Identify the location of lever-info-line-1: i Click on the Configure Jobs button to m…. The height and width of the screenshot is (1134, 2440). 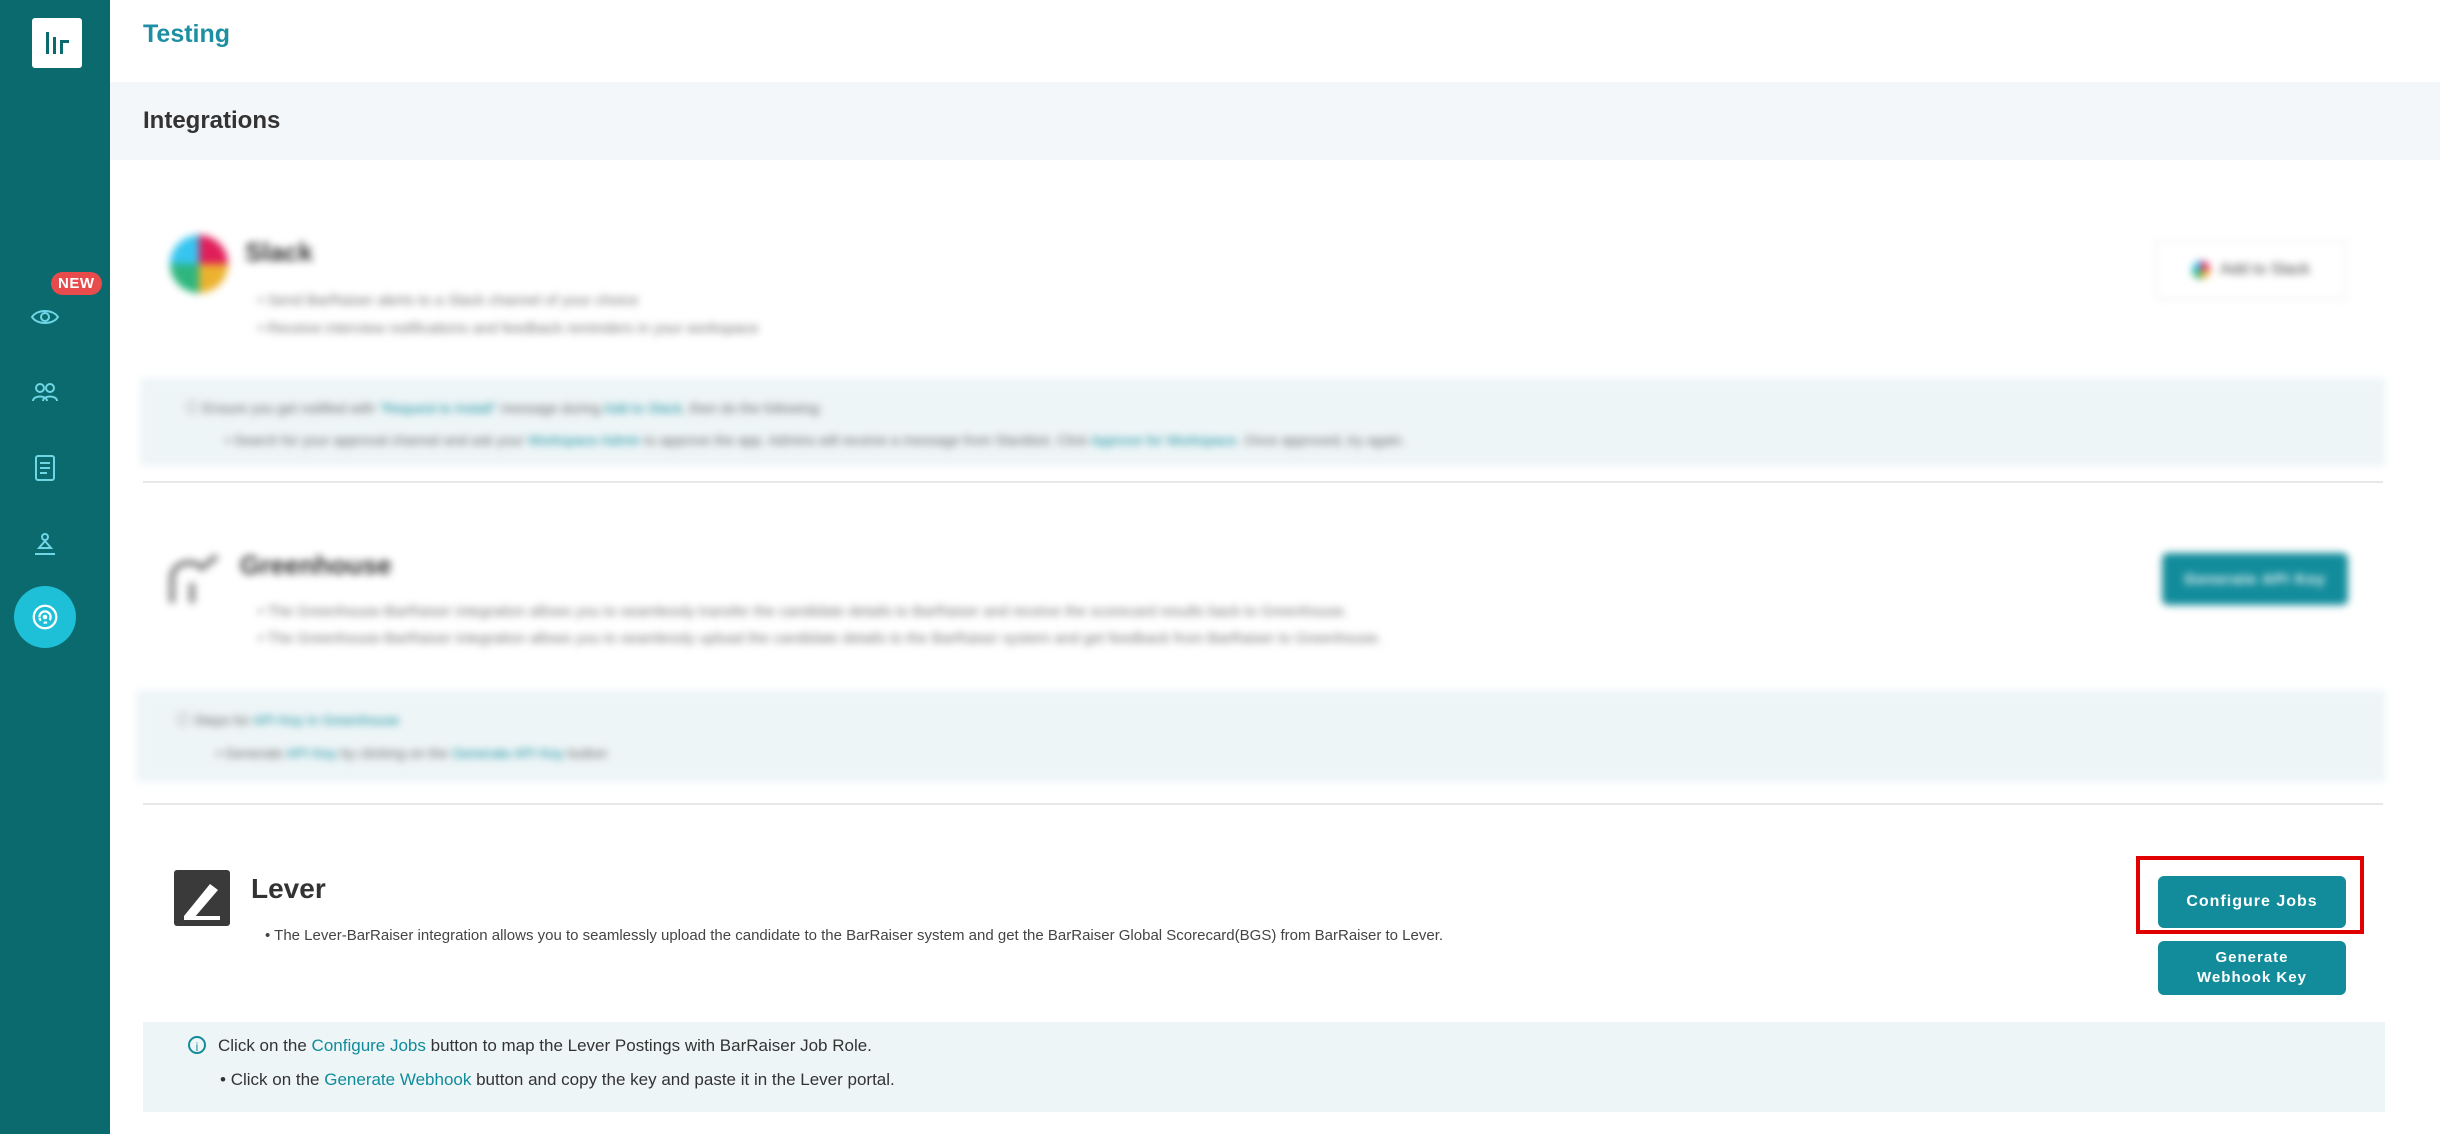
(530, 1046).